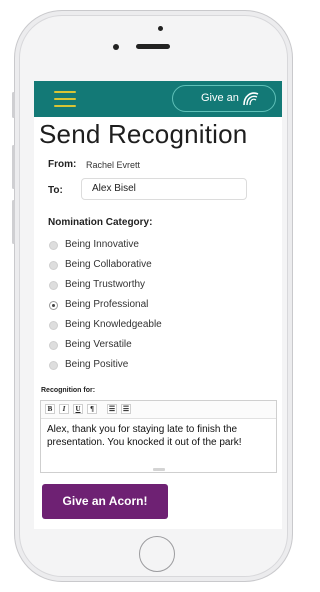 Image resolution: width=320 pixels, height=592 pixels. What do you see at coordinates (68, 390) in the screenshot?
I see `recognition-for-label: Recognition for:` at bounding box center [68, 390].